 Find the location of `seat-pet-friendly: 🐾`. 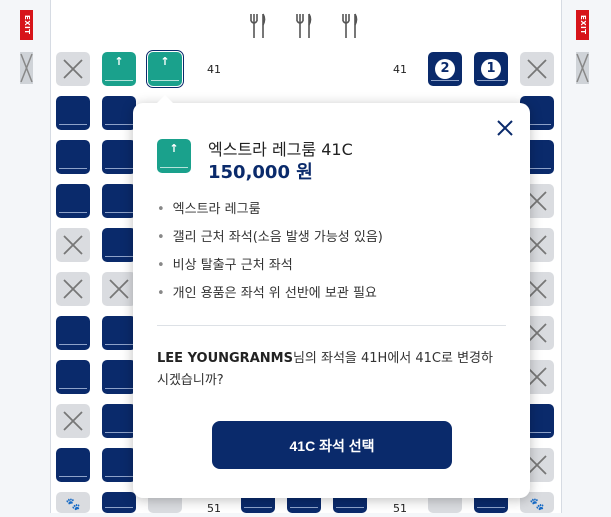

seat-pet-friendly: 🐾 is located at coordinates (73, 502).